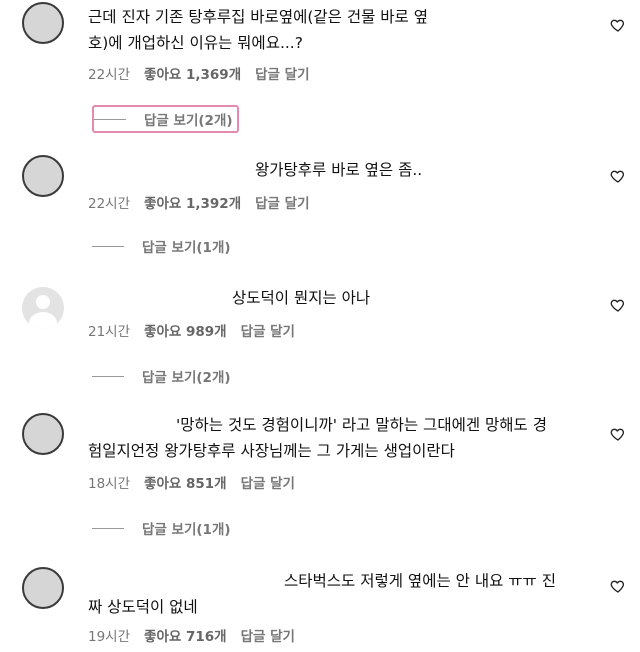  What do you see at coordinates (43, 320) in the screenshot?
I see `default-avatar-body` at bounding box center [43, 320].